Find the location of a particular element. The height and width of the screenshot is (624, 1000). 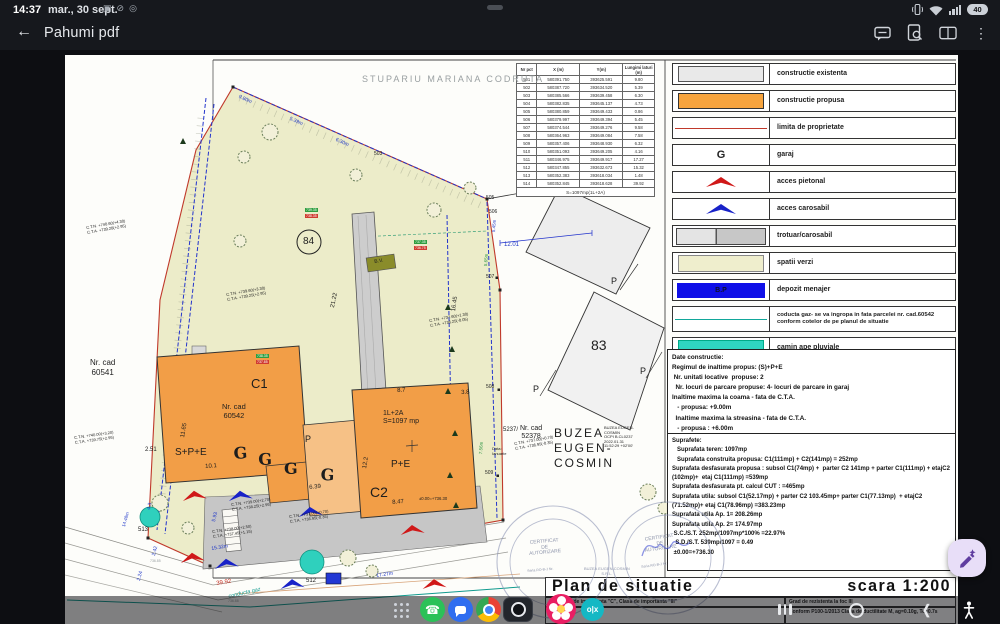

legend-item: B.P depozit menajer is located at coordinates (814, 290).